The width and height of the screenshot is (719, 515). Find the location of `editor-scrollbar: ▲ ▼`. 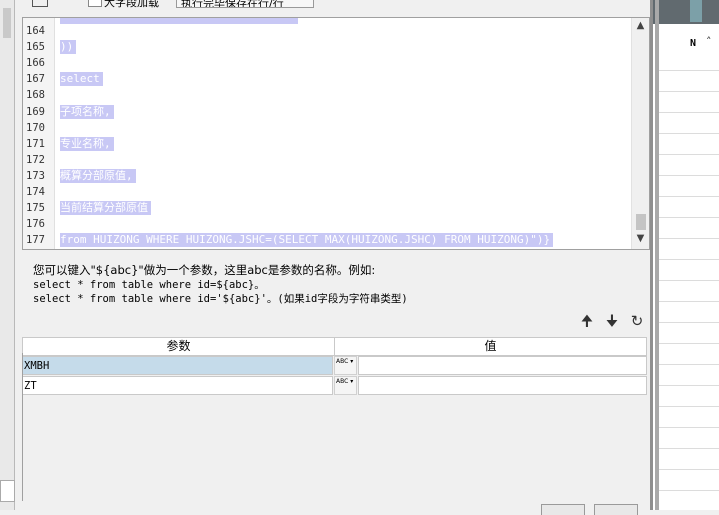

editor-scrollbar: ▲ ▼ is located at coordinates (640, 133).